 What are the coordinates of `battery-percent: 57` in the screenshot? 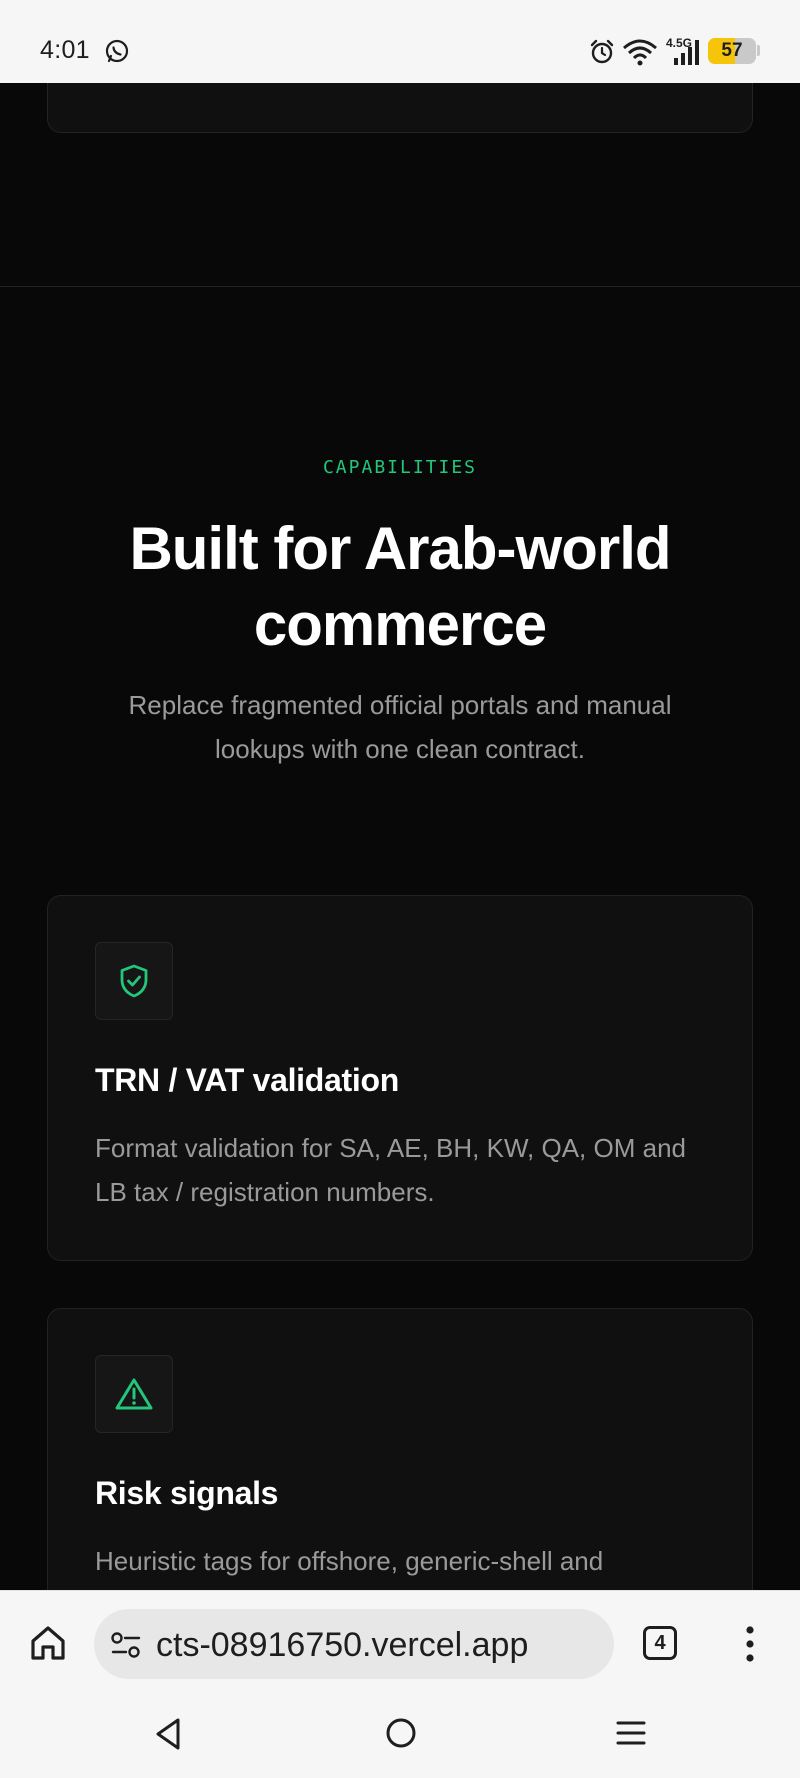 It's located at (732, 50).